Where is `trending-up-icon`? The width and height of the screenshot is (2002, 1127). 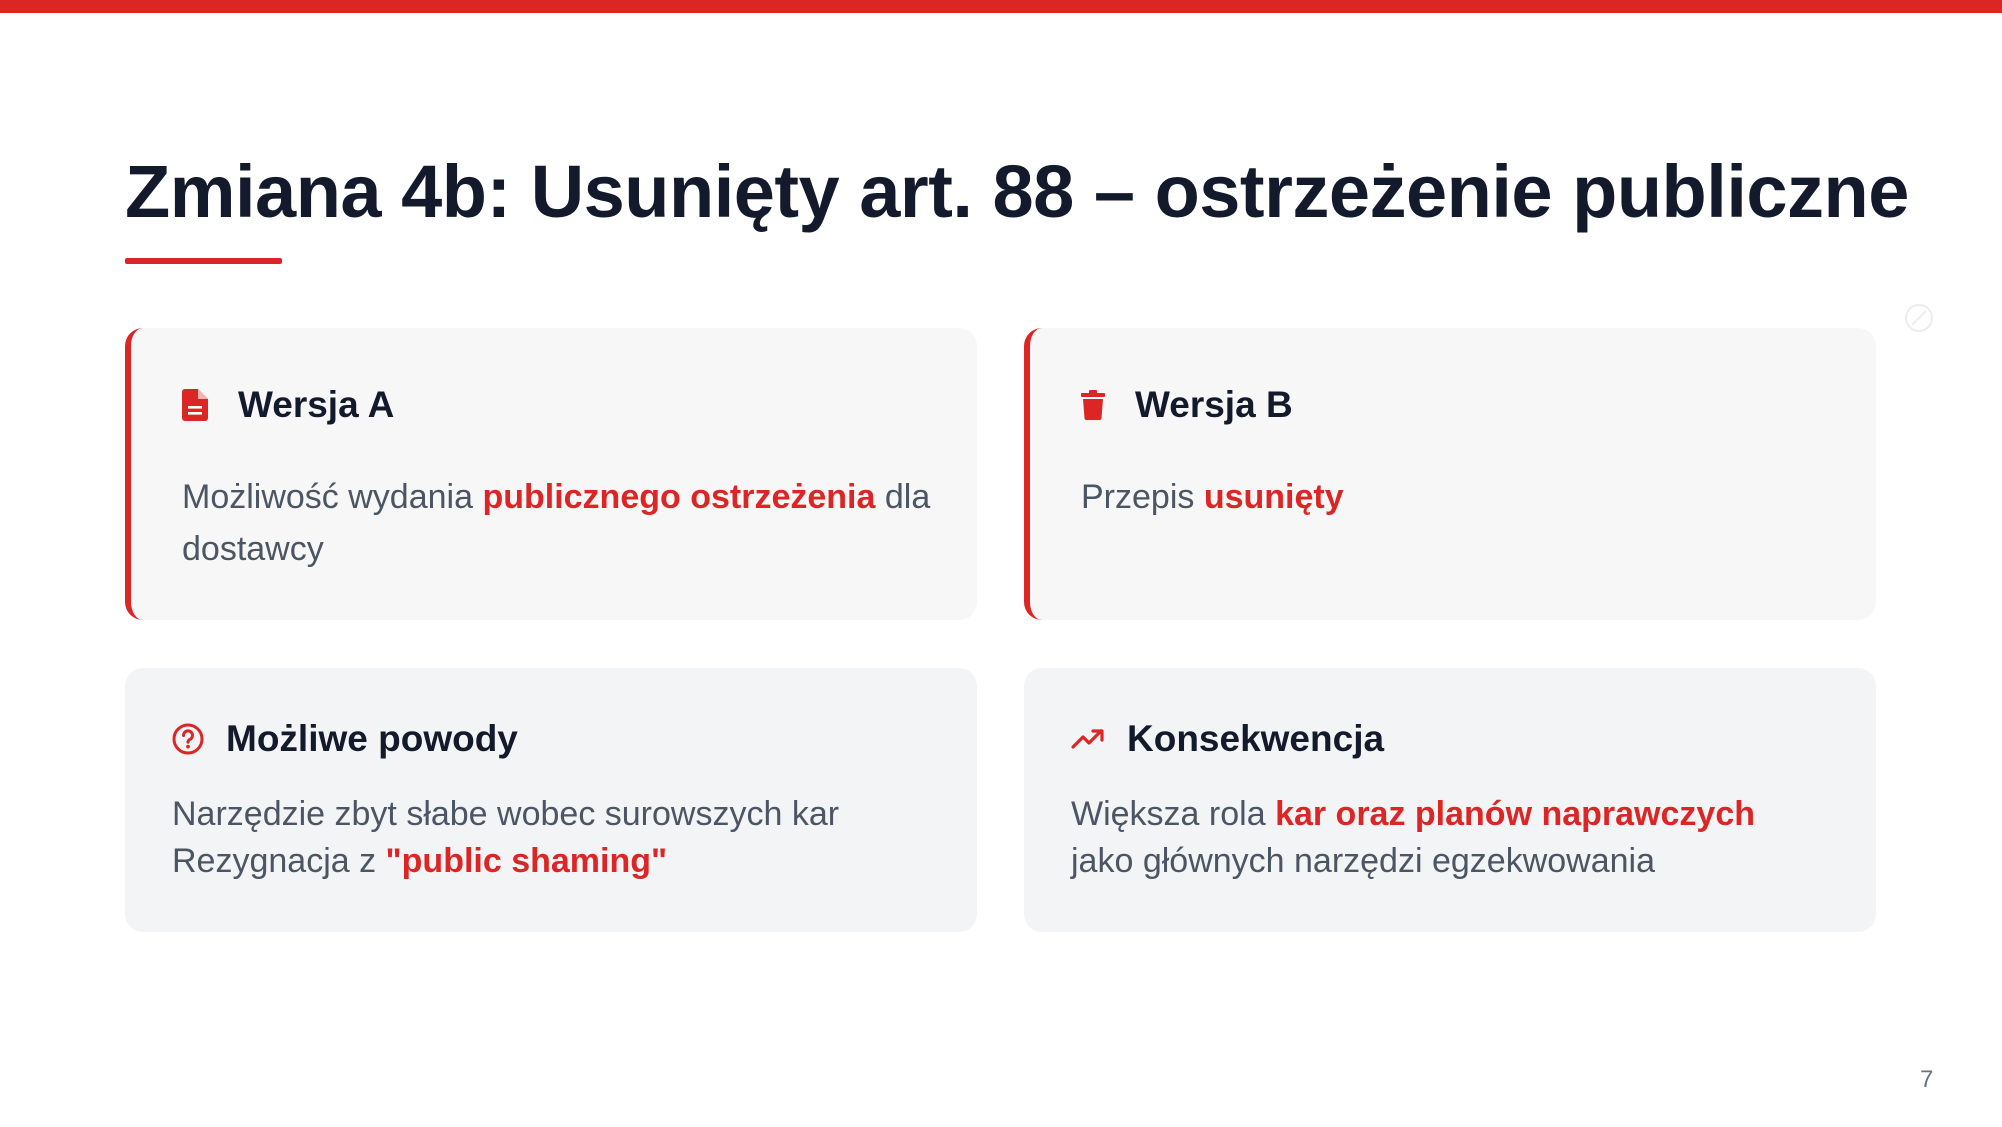
trending-up-icon is located at coordinates (1088, 739).